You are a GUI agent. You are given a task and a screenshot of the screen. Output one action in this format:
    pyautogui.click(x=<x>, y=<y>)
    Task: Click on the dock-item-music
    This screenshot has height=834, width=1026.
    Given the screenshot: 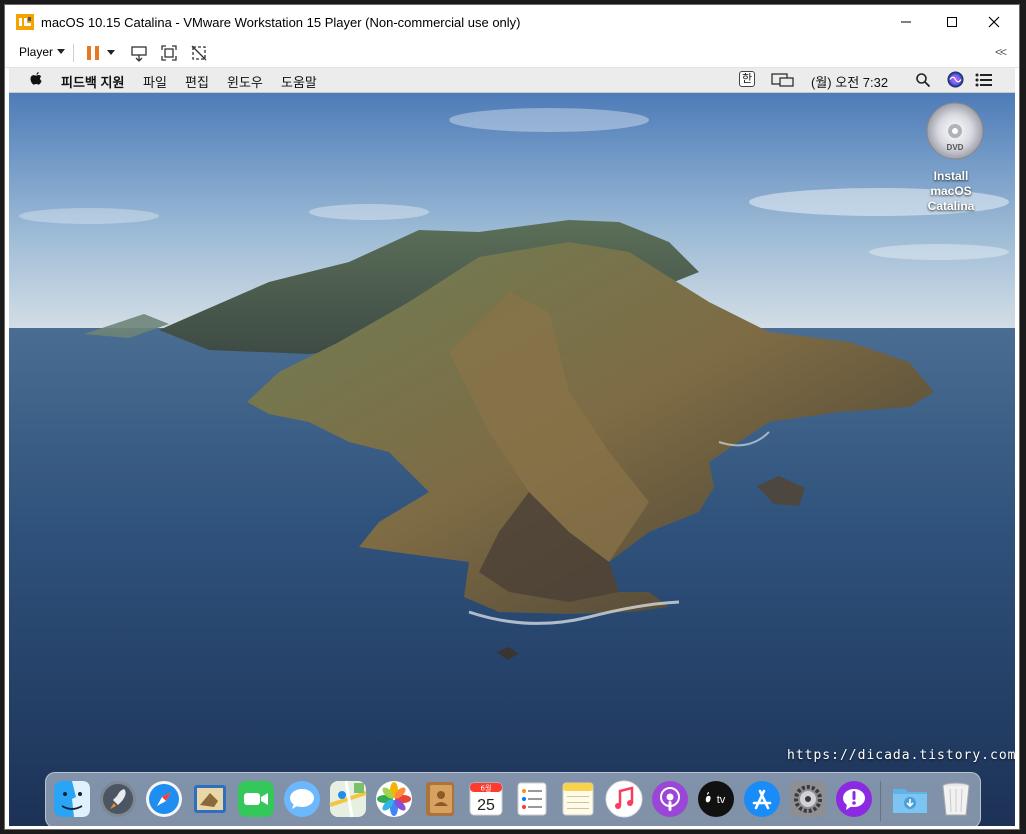 What is the action you would take?
    pyautogui.click(x=624, y=799)
    